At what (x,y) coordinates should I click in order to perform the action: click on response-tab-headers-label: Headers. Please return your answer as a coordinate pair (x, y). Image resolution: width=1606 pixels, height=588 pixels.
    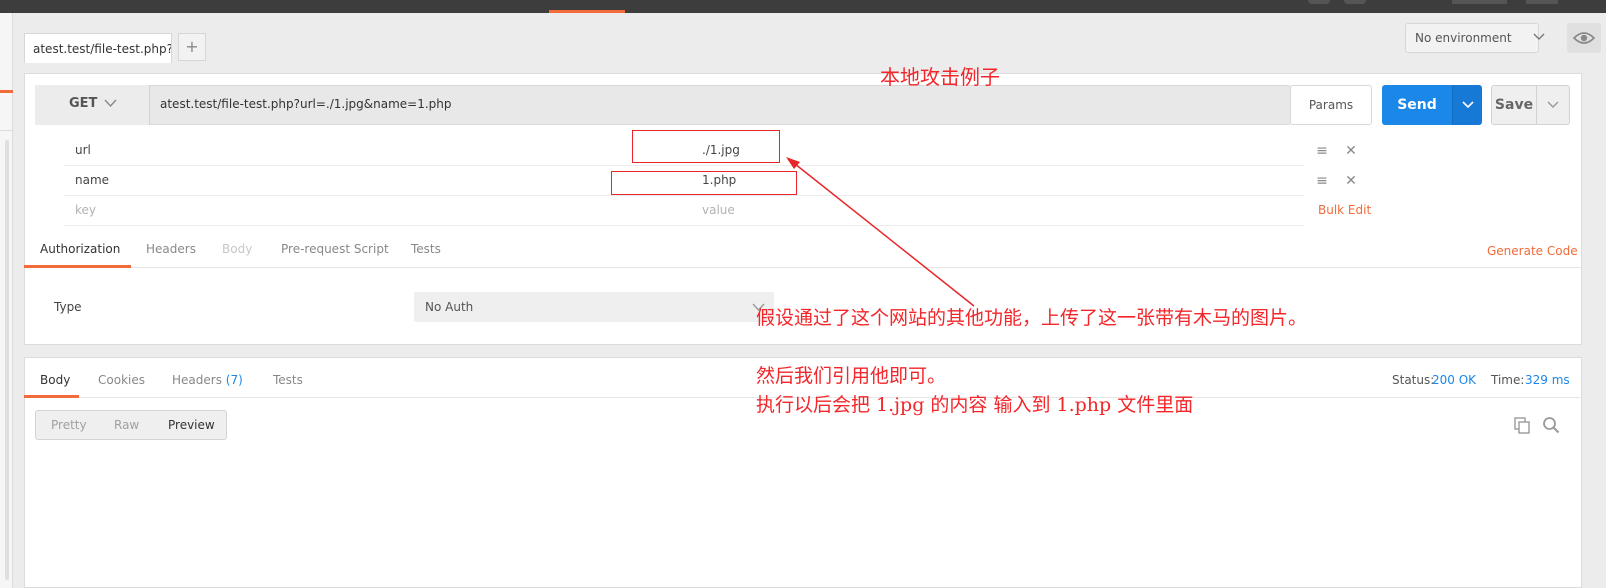
    Looking at the image, I should click on (197, 380).